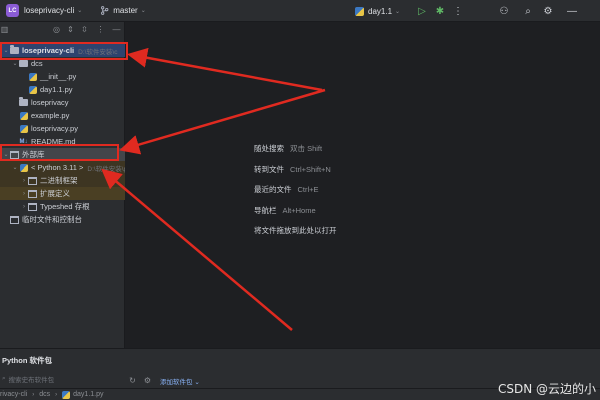 The image size is (600, 400). Describe the element at coordinates (269, 169) in the screenshot. I see `editor-tip-label: 转到文件` at that location.